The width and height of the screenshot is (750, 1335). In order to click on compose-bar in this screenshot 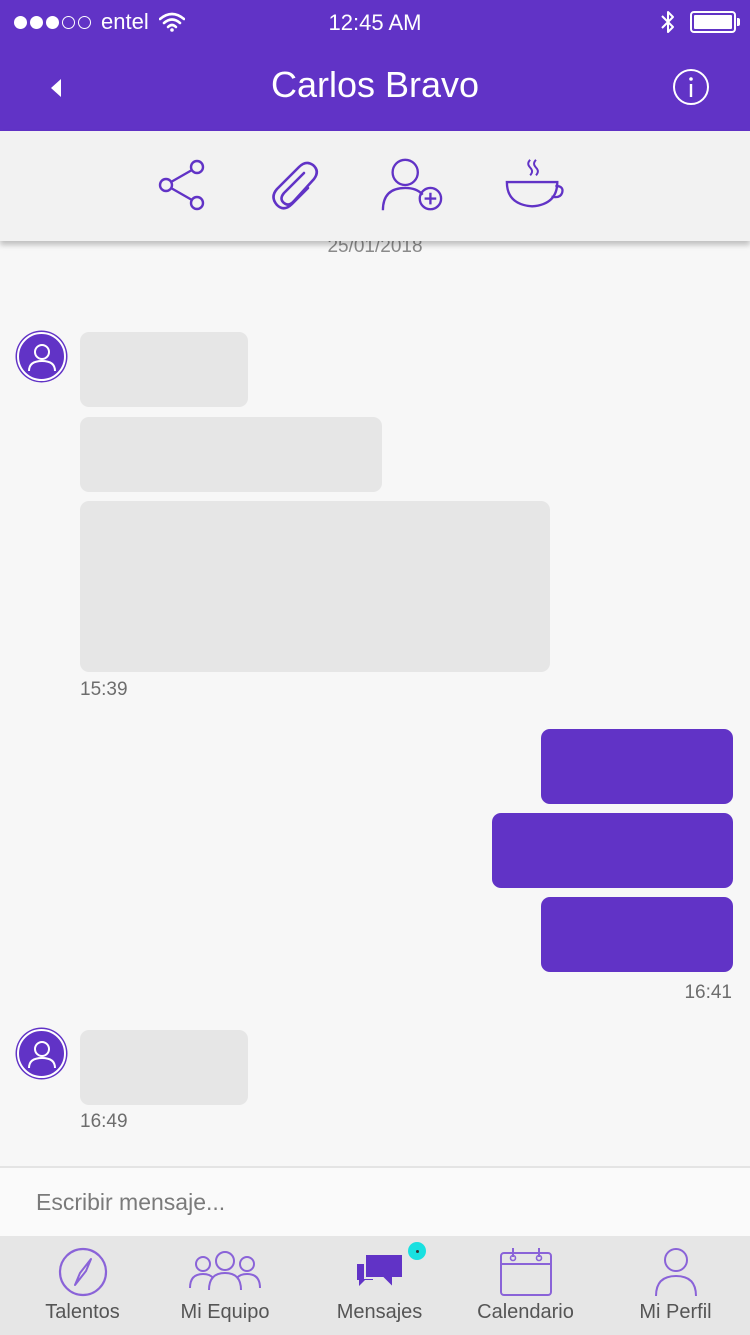, I will do `click(375, 1201)`.